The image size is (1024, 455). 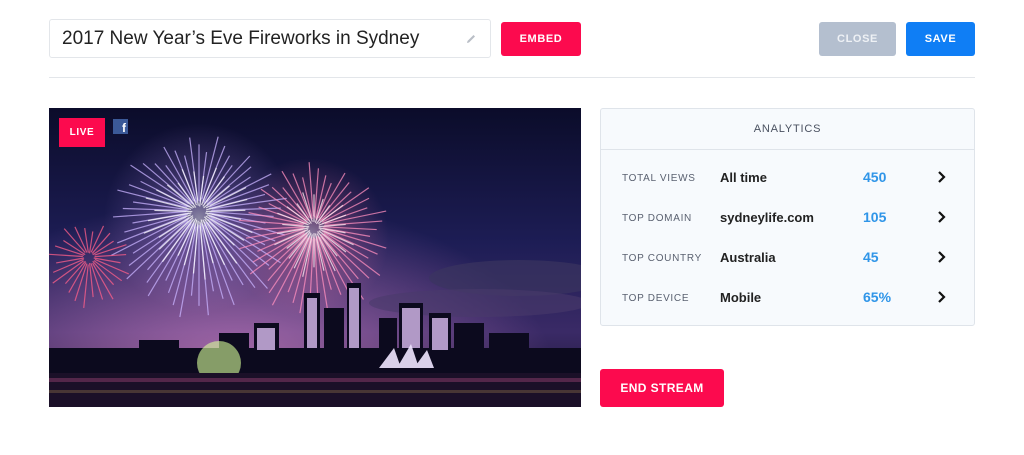 What do you see at coordinates (263, 38) in the screenshot?
I see `title-input` at bounding box center [263, 38].